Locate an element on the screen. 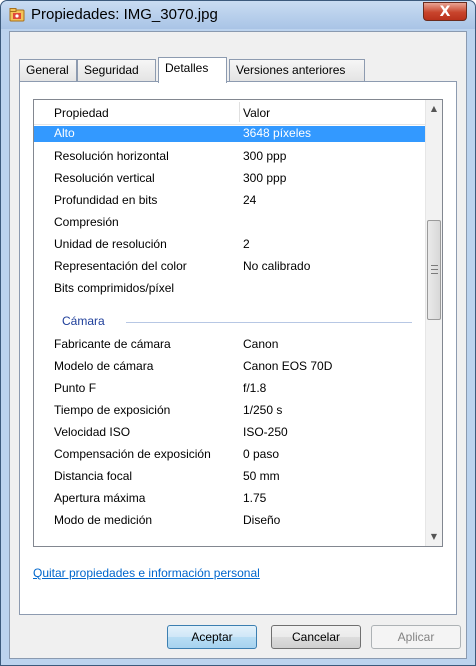 Image resolution: width=476 pixels, height=666 pixels. table-row: Modelo de cámara Canon EOS 70D is located at coordinates (230, 367).